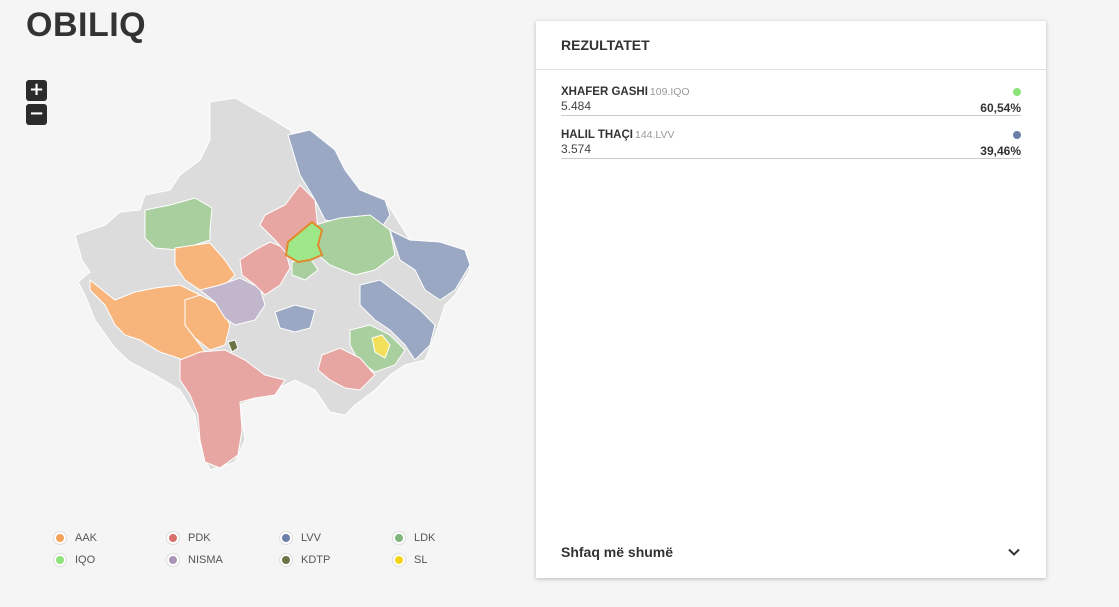 The image size is (1119, 607). What do you see at coordinates (791, 143) in the screenshot?
I see `result-row: HALIL THAÇI 144.LVV 3.574 39,46%` at bounding box center [791, 143].